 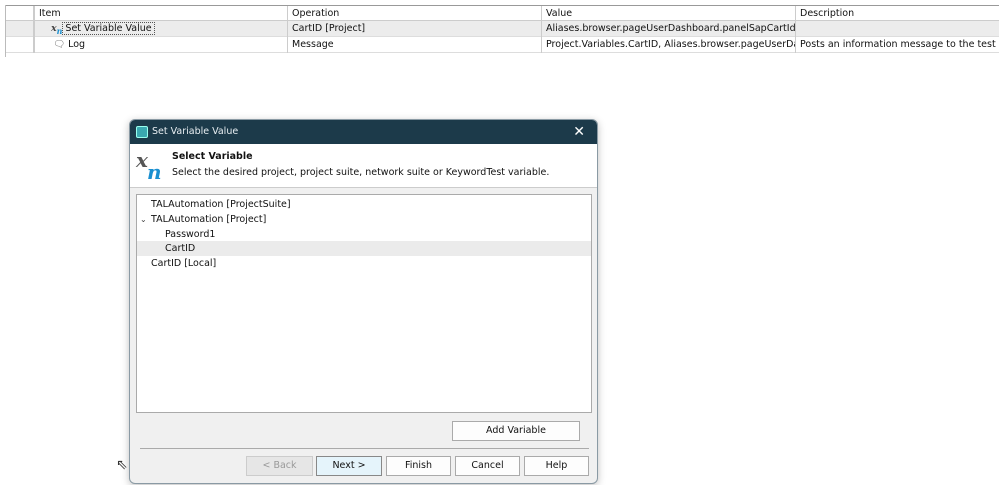 I want to click on operation-cell: Message, so click(x=414, y=45).